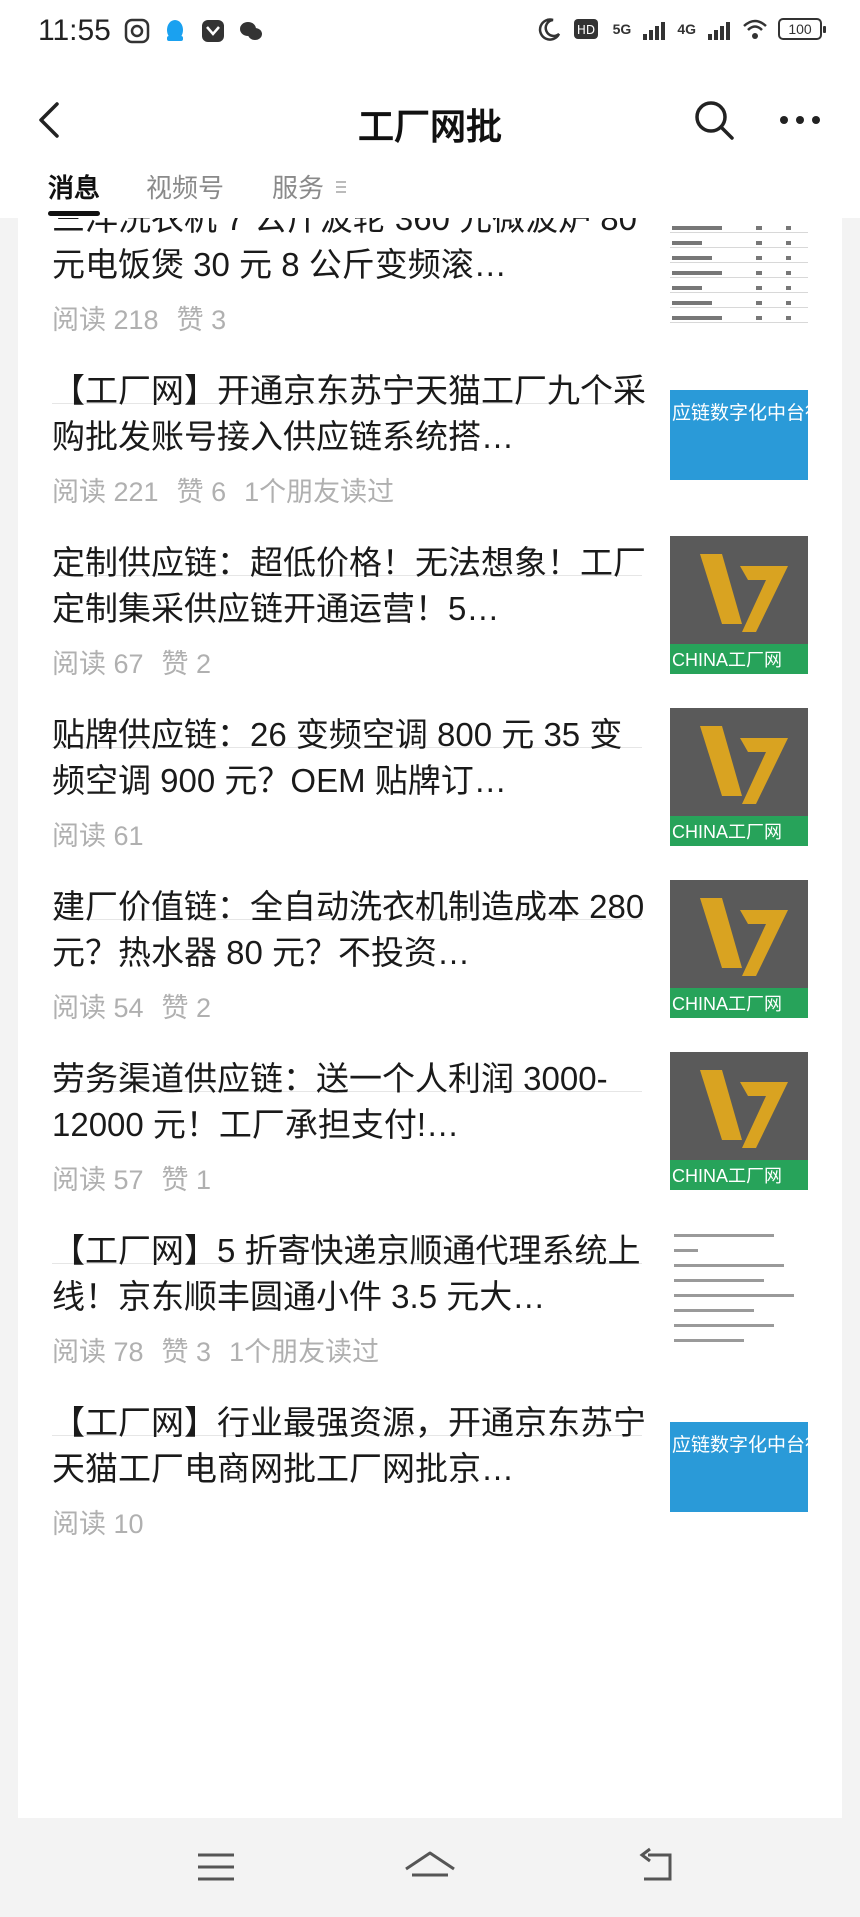 The image size is (860, 1917). I want to click on article-stats: 阅读 78 赞 3 1个朋友读过, so click(224, 1349).